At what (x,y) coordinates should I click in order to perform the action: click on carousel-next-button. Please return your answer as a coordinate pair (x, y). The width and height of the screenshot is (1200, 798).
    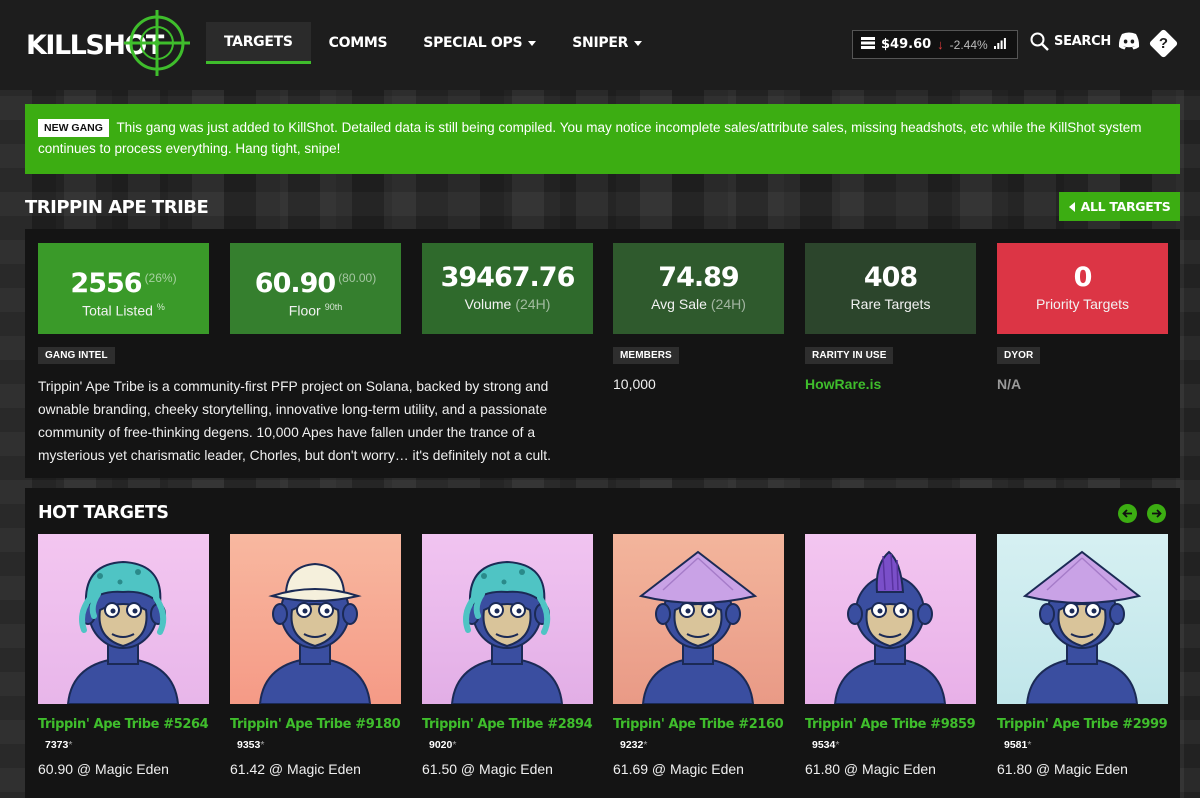
    Looking at the image, I should click on (1156, 513).